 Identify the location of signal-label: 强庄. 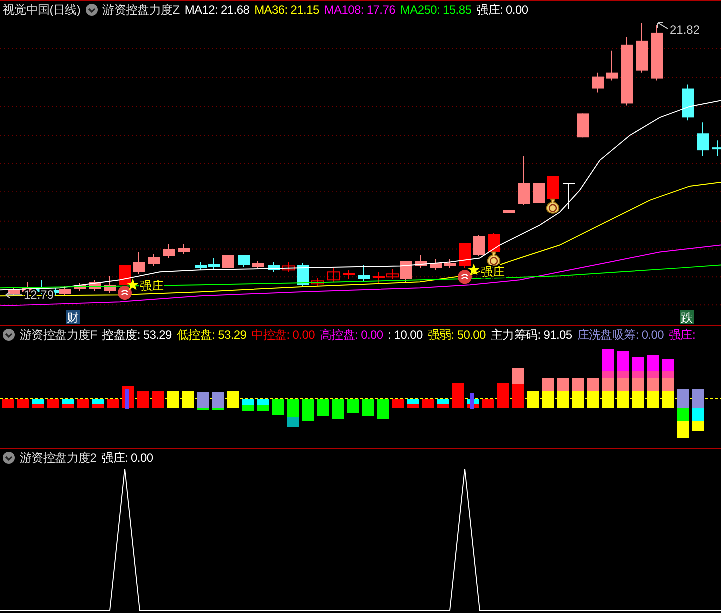
(493, 272).